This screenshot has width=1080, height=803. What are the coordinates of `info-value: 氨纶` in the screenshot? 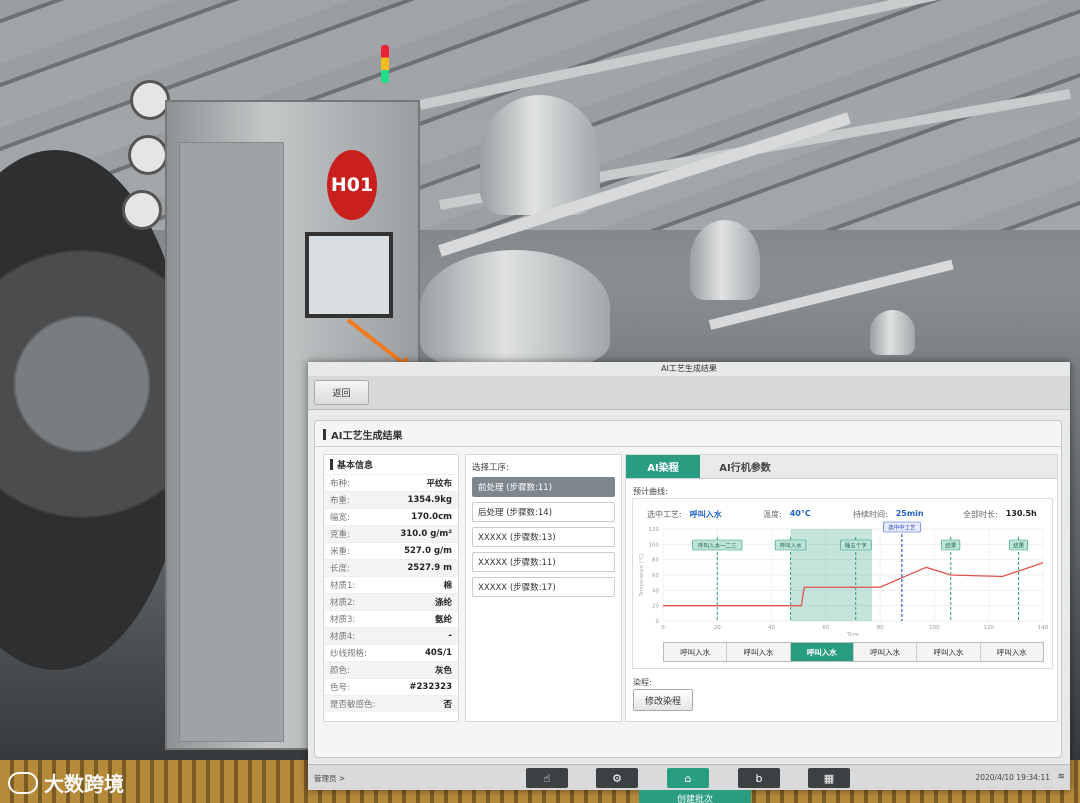 It's located at (443, 620).